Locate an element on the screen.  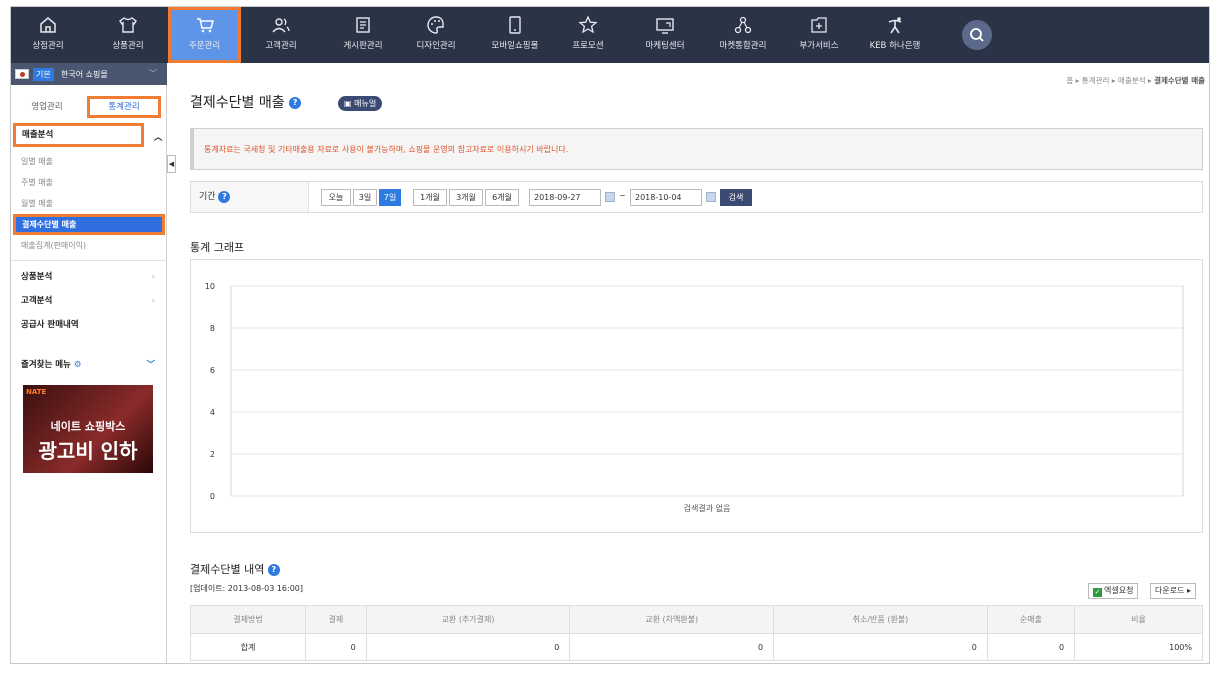
monitor-icon is located at coordinates (665, 26).